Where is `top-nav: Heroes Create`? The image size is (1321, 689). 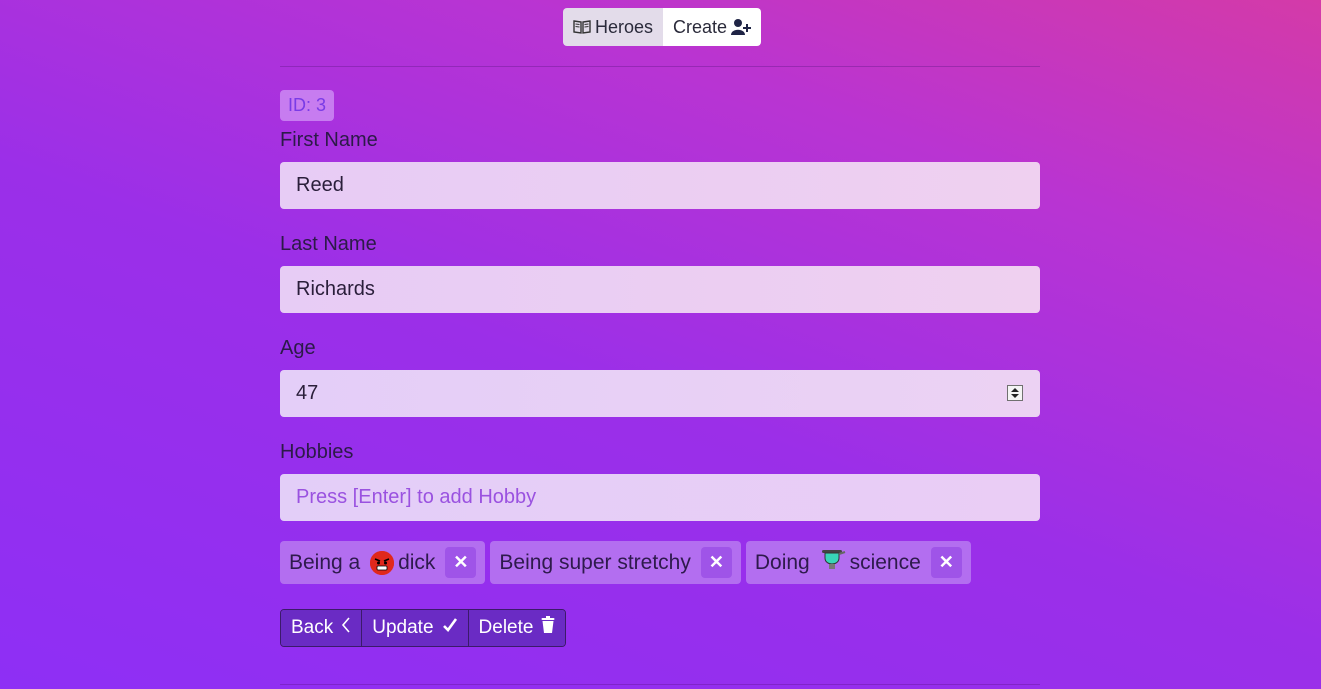
top-nav: Heroes Create is located at coordinates (662, 27).